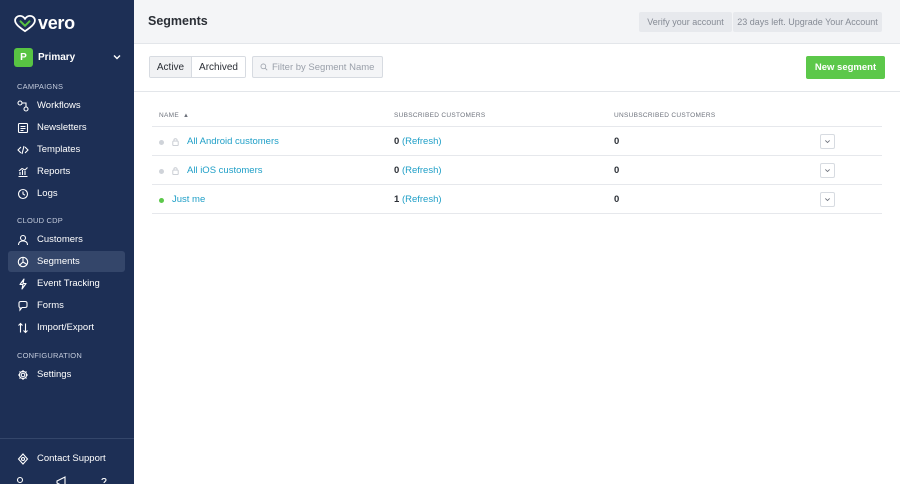 The image size is (900, 484). What do you see at coordinates (178, 21) in the screenshot?
I see `page-title: Segments` at bounding box center [178, 21].